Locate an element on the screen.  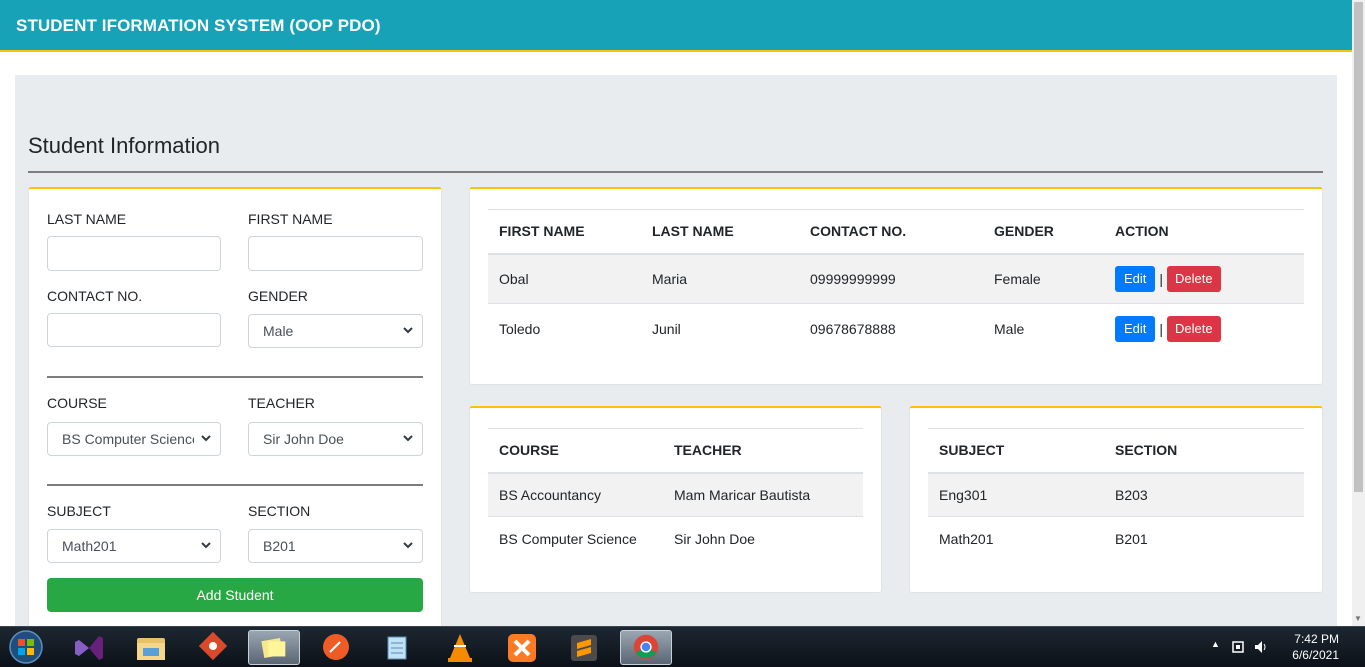
tray-expand-icon: ▲ is located at coordinates (1215, 644).